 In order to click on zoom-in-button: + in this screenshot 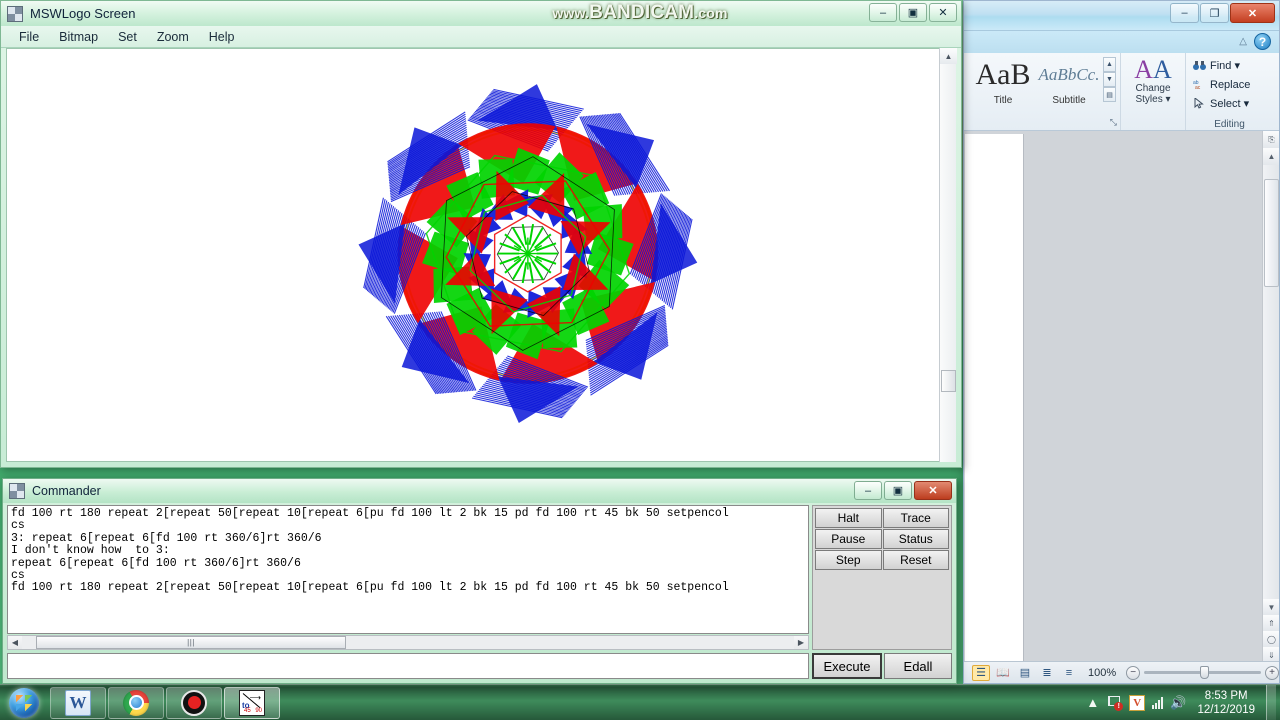, I will do `click(1272, 672)`.